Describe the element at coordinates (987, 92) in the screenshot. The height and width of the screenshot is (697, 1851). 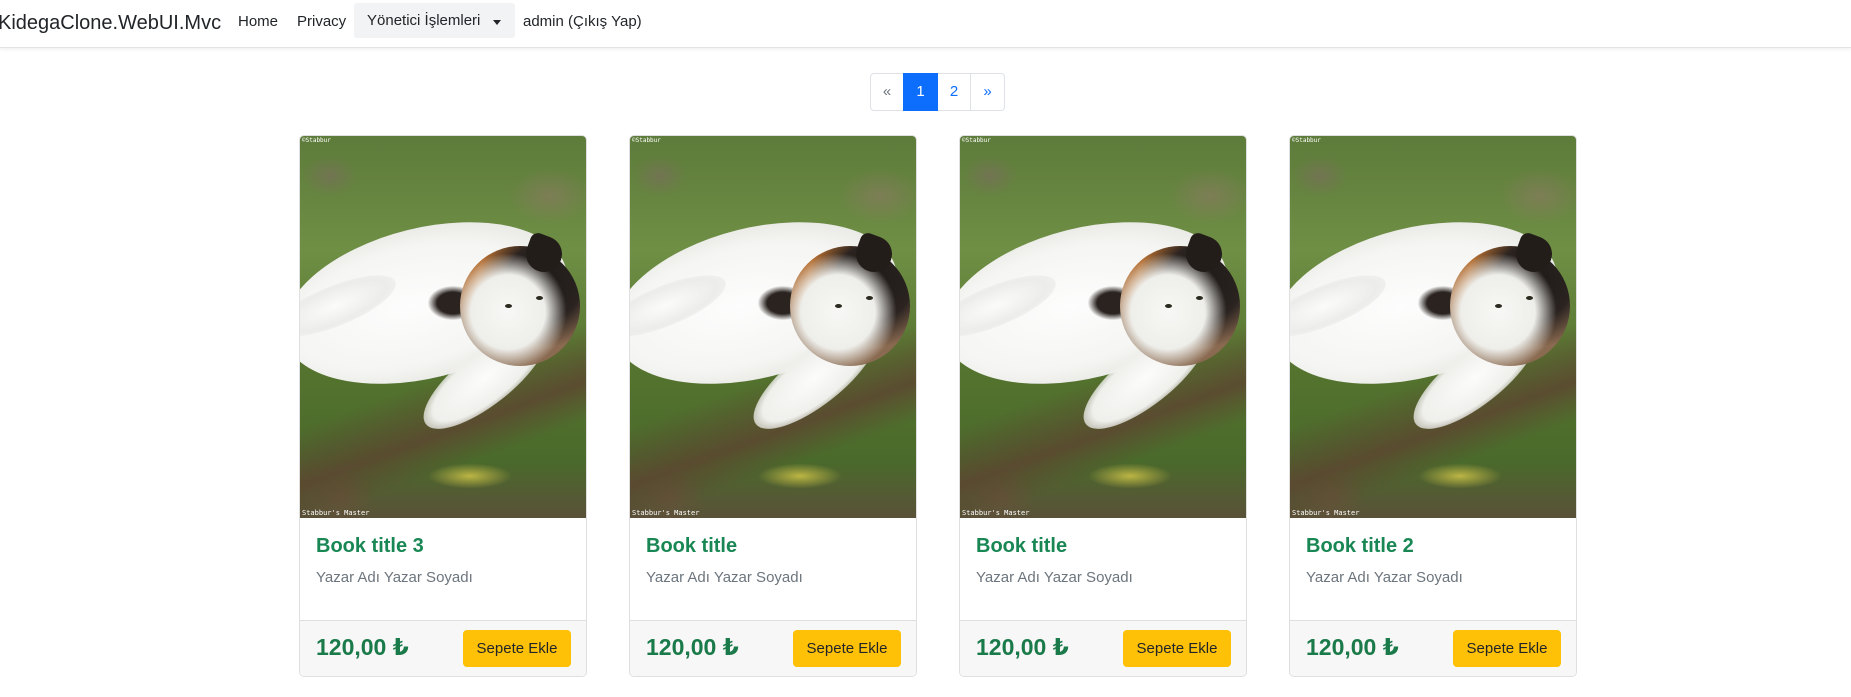
I see `pagination-next: »` at that location.